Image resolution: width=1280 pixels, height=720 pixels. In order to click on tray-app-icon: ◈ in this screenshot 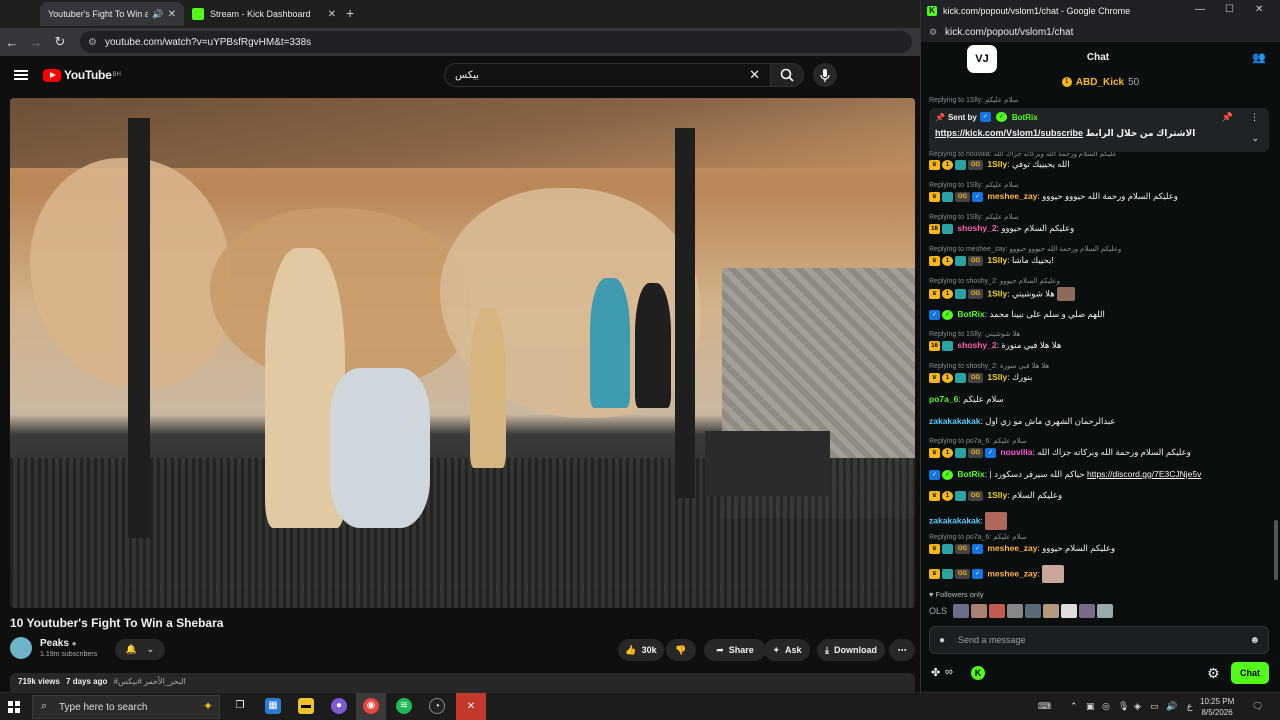, I will do `click(1137, 706)`.